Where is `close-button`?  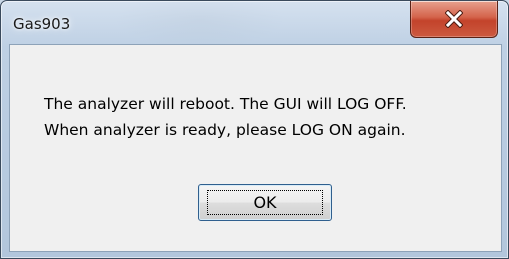 close-button is located at coordinates (454, 19).